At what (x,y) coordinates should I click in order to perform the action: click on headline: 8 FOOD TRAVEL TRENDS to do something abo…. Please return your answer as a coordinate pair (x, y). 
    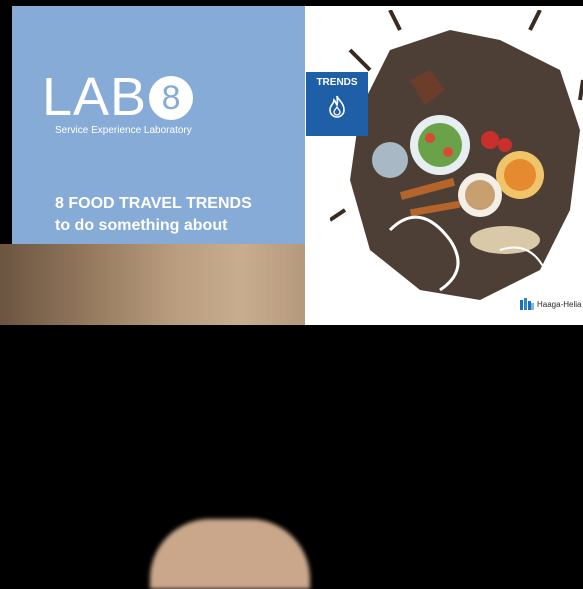
    Looking at the image, I should click on (153, 215).